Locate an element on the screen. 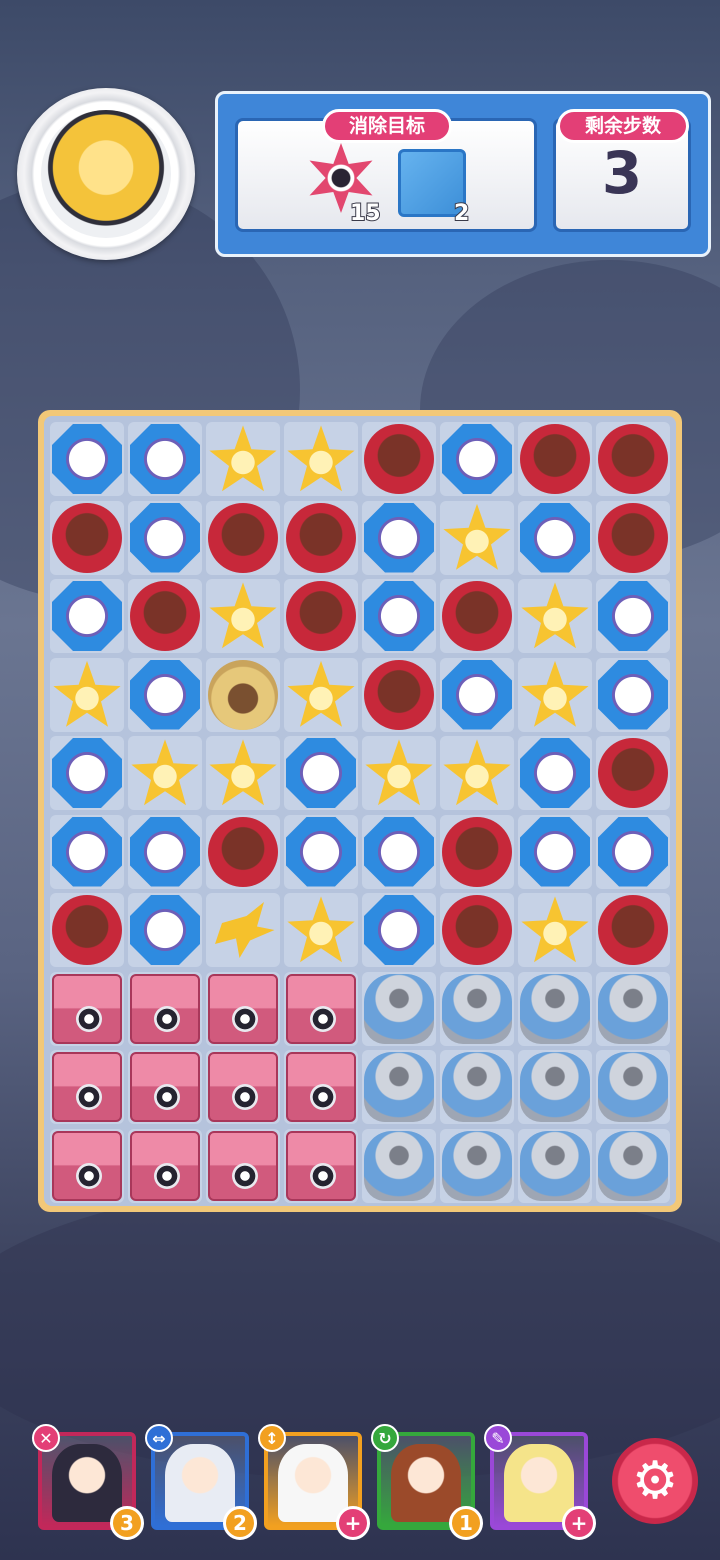  player-avatar is located at coordinates (106, 174).